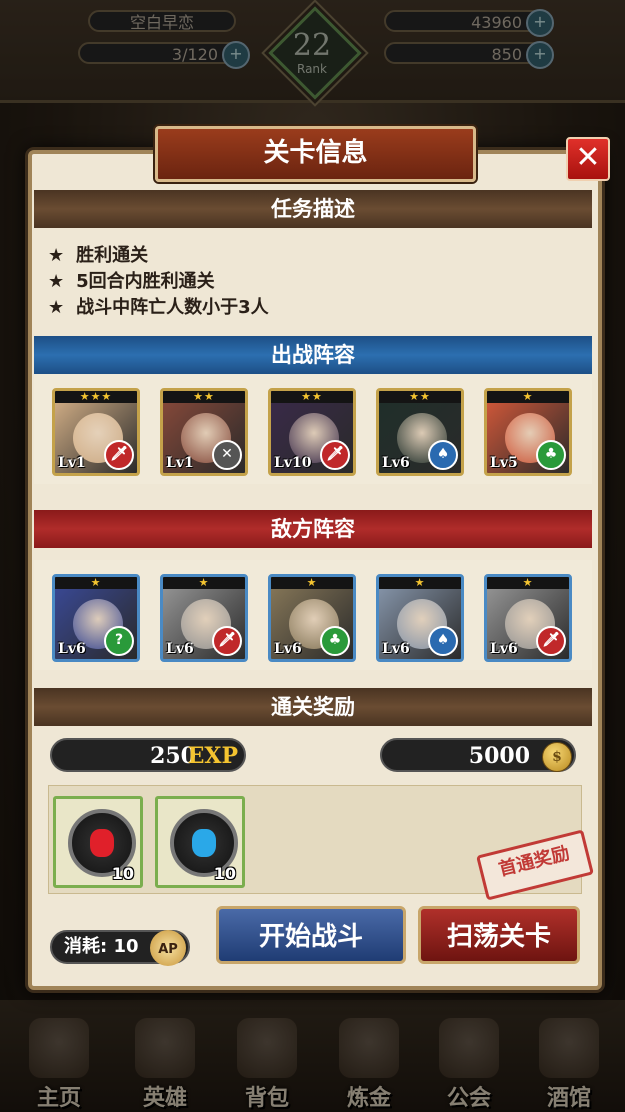 The width and height of the screenshot is (625, 1112). Describe the element at coordinates (528, 432) in the screenshot. I see `team-hero-portrait: ★ Lv5 ♣` at that location.